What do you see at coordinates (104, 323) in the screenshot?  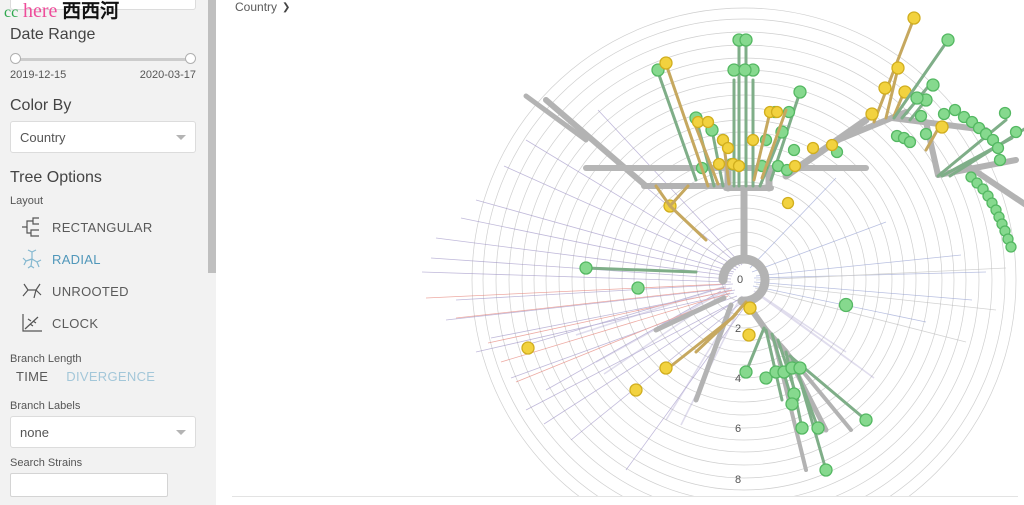 I see `layout-option-clock: CLOCK` at bounding box center [104, 323].